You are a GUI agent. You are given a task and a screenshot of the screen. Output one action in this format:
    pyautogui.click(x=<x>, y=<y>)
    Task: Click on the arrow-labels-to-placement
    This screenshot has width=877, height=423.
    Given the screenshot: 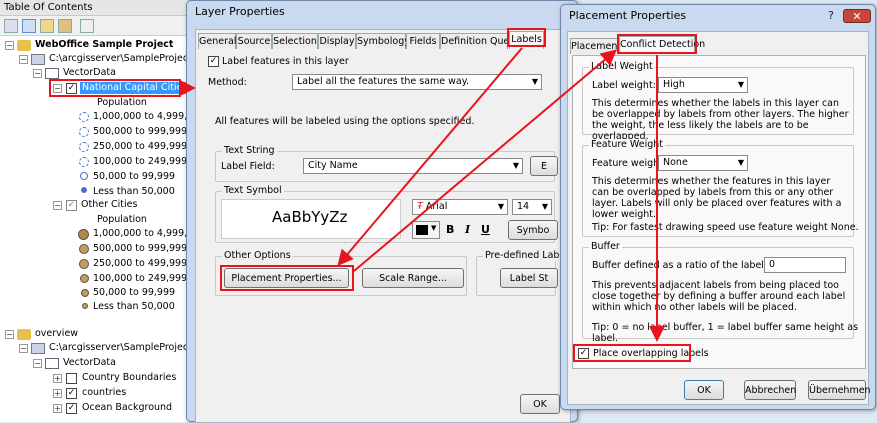 What is the action you would take?
    pyautogui.click(x=430, y=157)
    